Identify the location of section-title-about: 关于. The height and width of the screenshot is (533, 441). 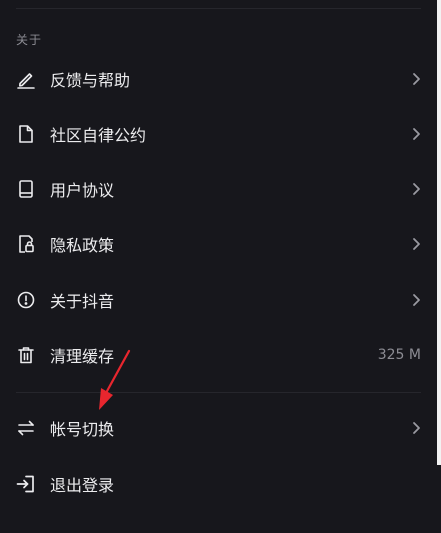
(29, 40).